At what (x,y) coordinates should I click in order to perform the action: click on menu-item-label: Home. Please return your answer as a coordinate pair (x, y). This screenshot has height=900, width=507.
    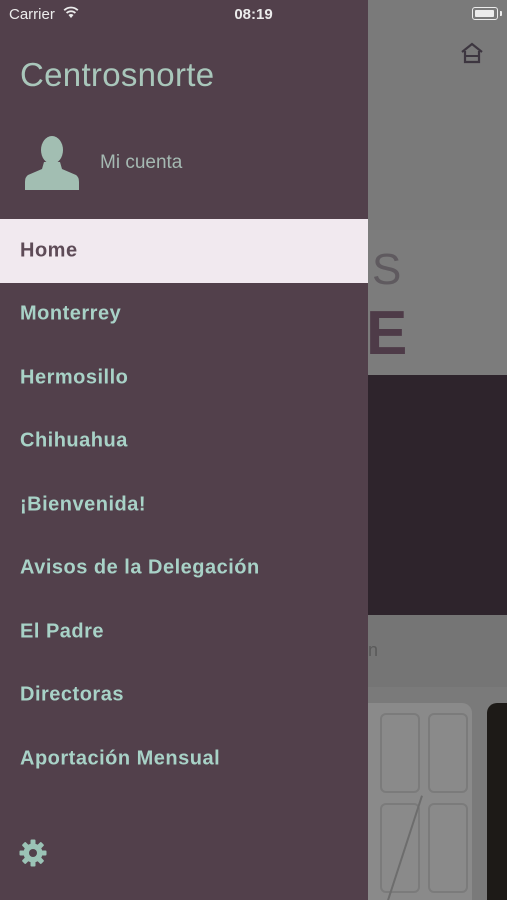
    Looking at the image, I should click on (49, 250).